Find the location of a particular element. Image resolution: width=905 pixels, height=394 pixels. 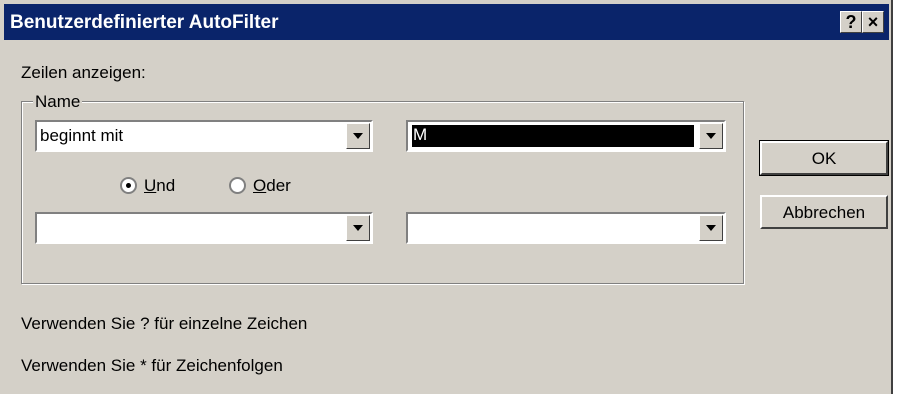

close-button: × is located at coordinates (873, 22).